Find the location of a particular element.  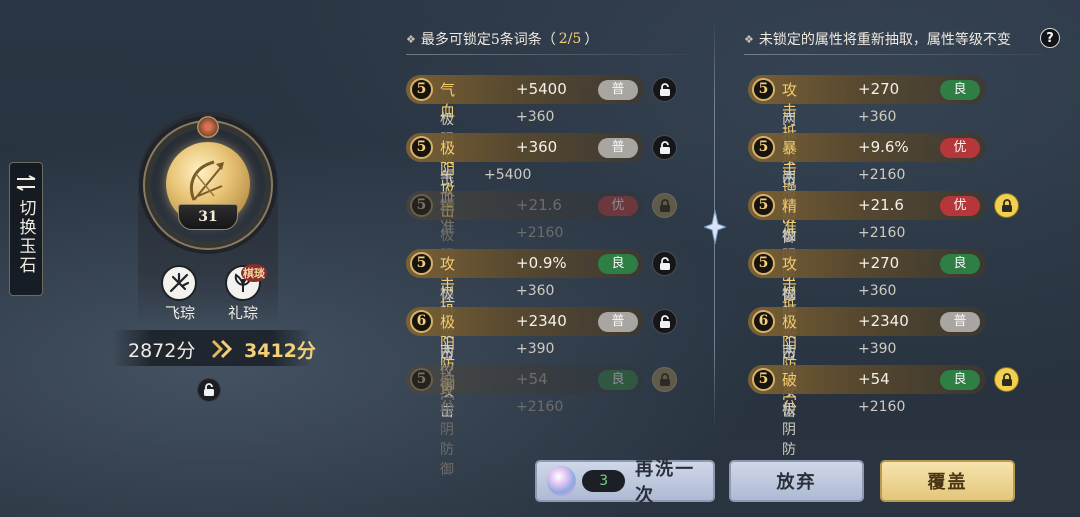

jade-level: 31 is located at coordinates (208, 217).